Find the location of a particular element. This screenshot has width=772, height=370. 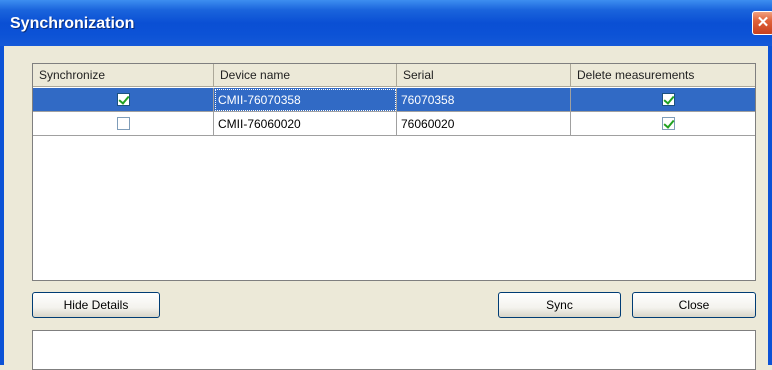

serial-cell: 76070358 is located at coordinates (484, 100).